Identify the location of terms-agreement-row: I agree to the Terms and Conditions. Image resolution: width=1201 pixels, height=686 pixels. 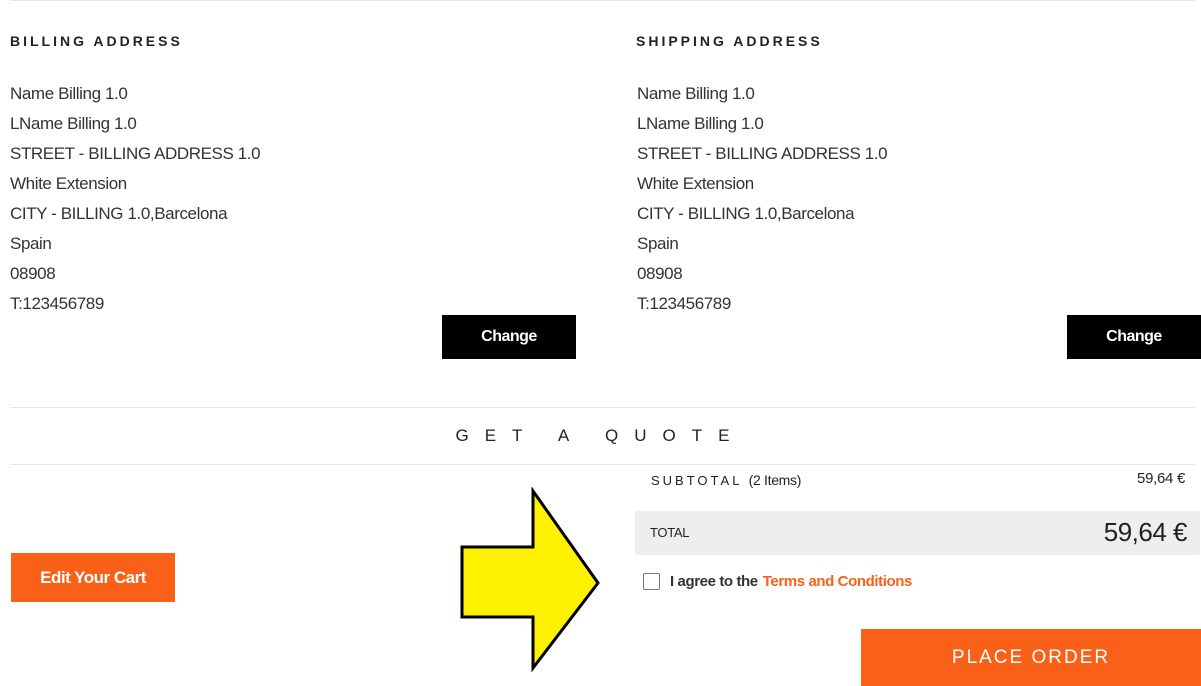
(777, 581).